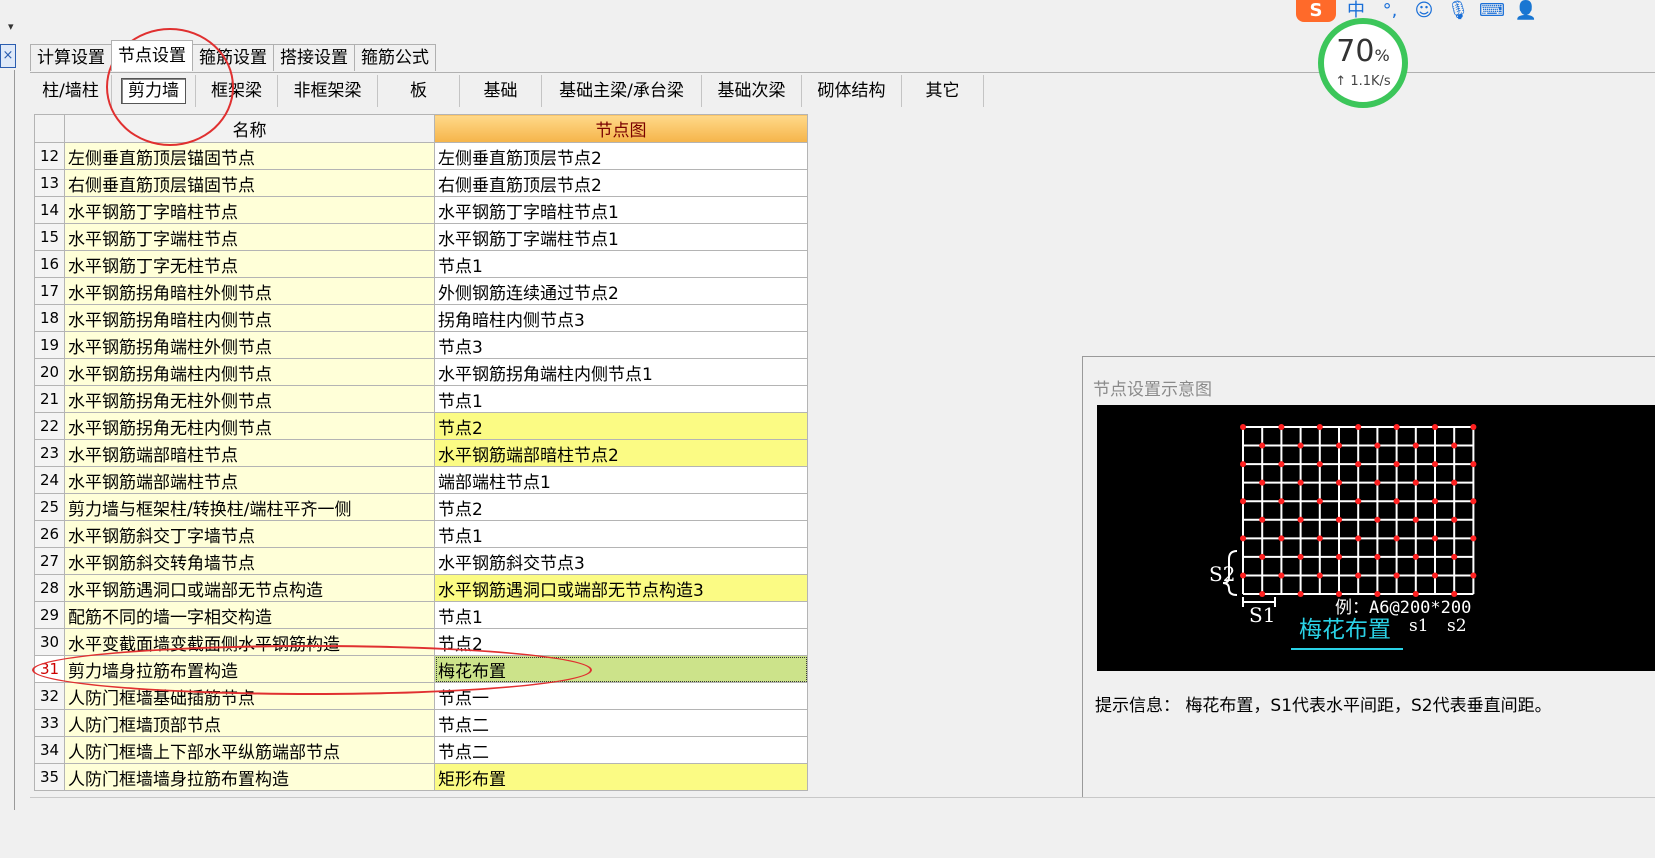 The image size is (1655, 858). Describe the element at coordinates (249, 210) in the screenshot. I see `row-name: 水平钢筋丁字暗柱节点` at that location.